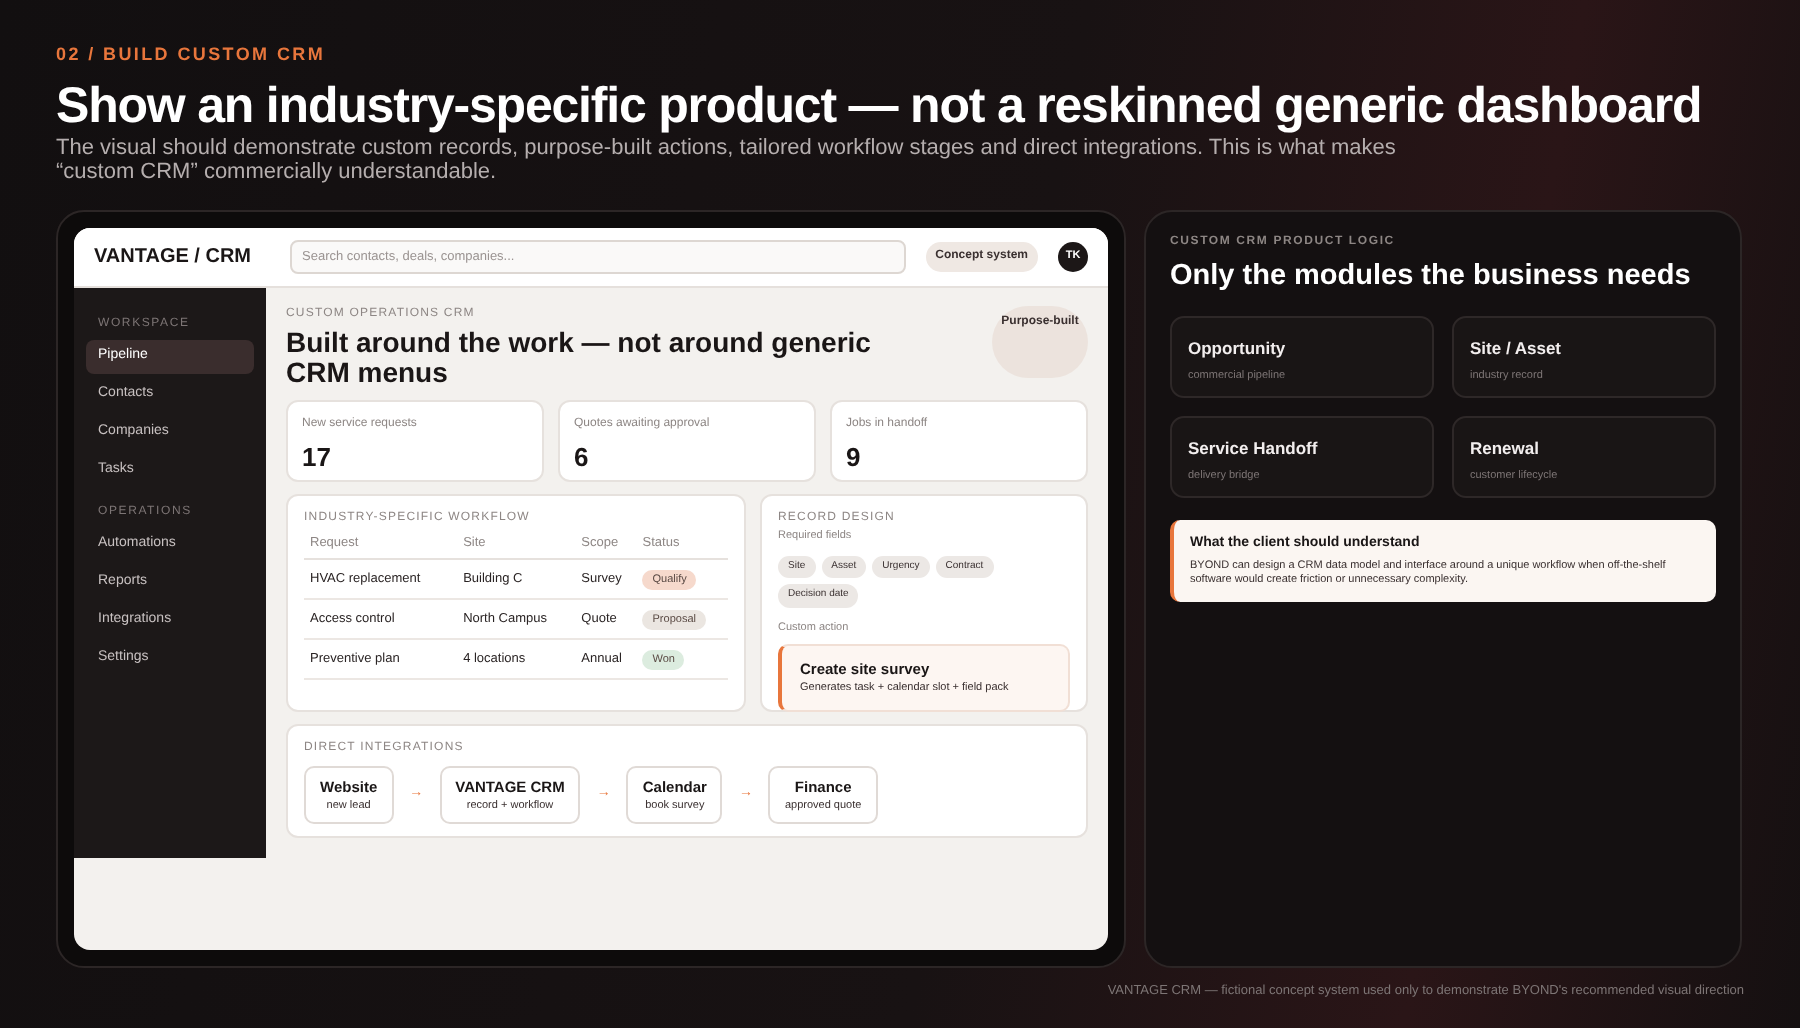  Describe the element at coordinates (1254, 449) in the screenshot. I see `module-name: Service Handoff` at that location.